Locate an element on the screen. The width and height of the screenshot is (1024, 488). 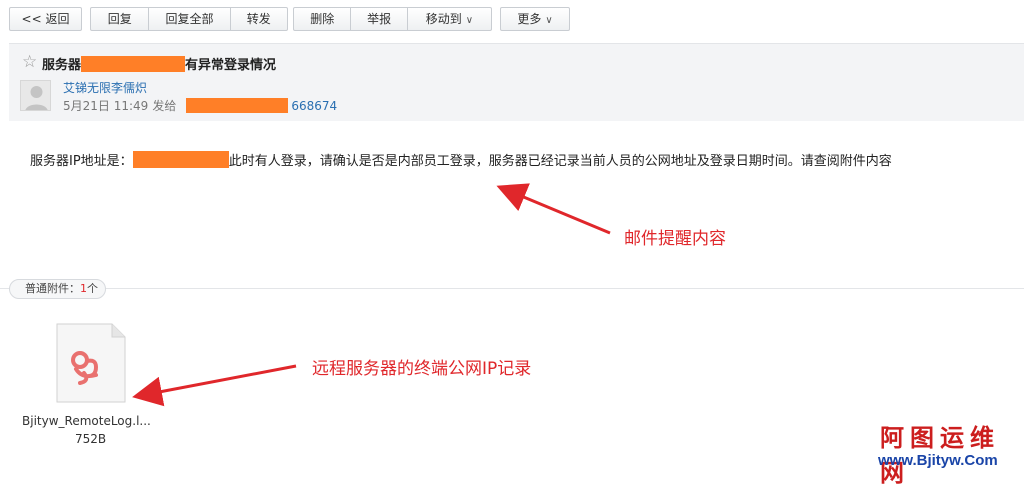
watermark-url: www.Bjityw.Com is located at coordinates (938, 460).